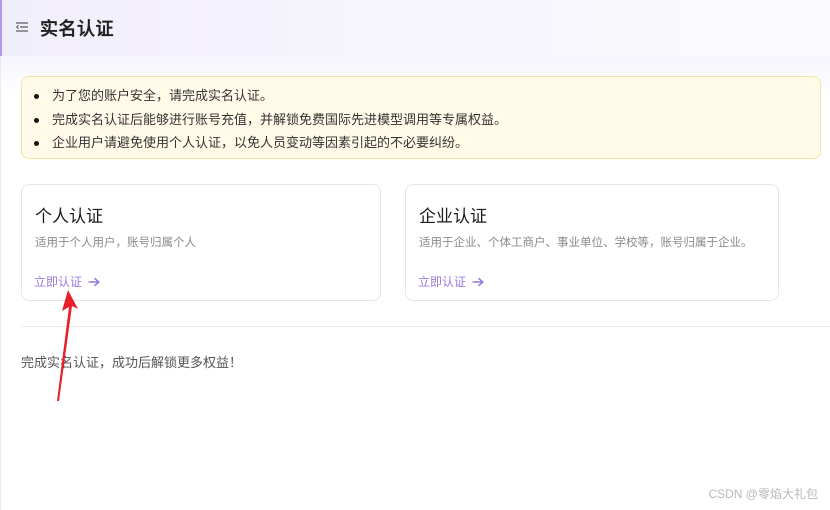 This screenshot has height=510, width=830. I want to click on verify-now-link-personal: 立即认证, so click(67, 281).